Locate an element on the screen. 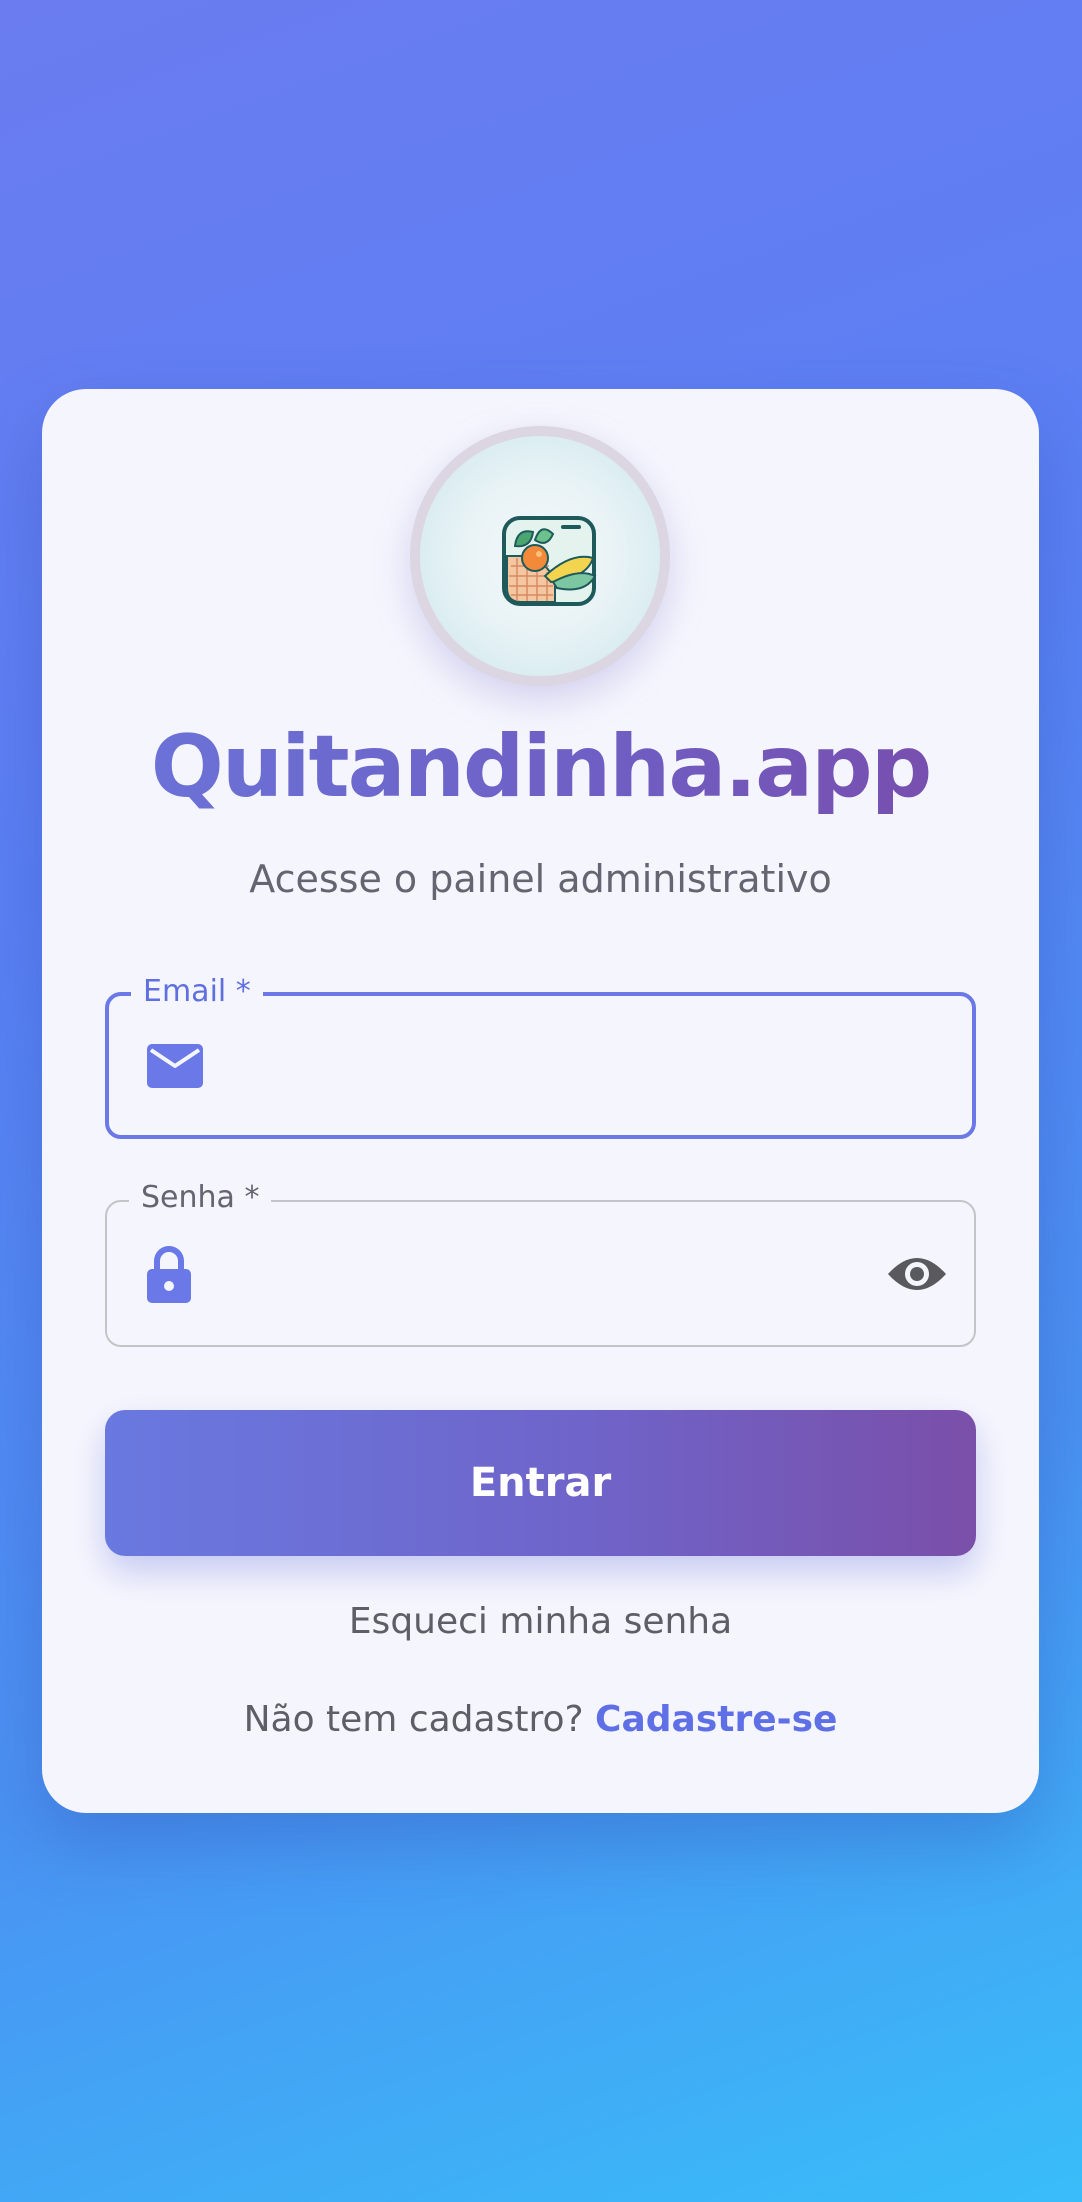  signup-link: Cadastre-se is located at coordinates (716, 1719).